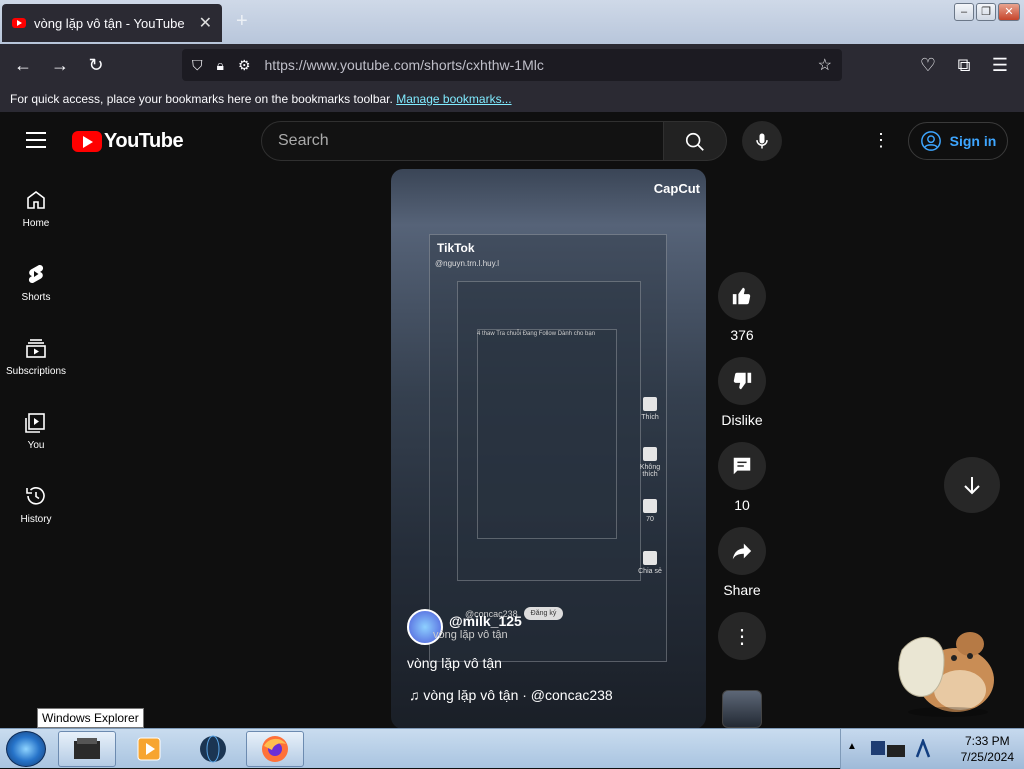 The width and height of the screenshot is (1024, 769). Describe the element at coordinates (742, 307) in the screenshot. I see `like-button: 376` at that location.